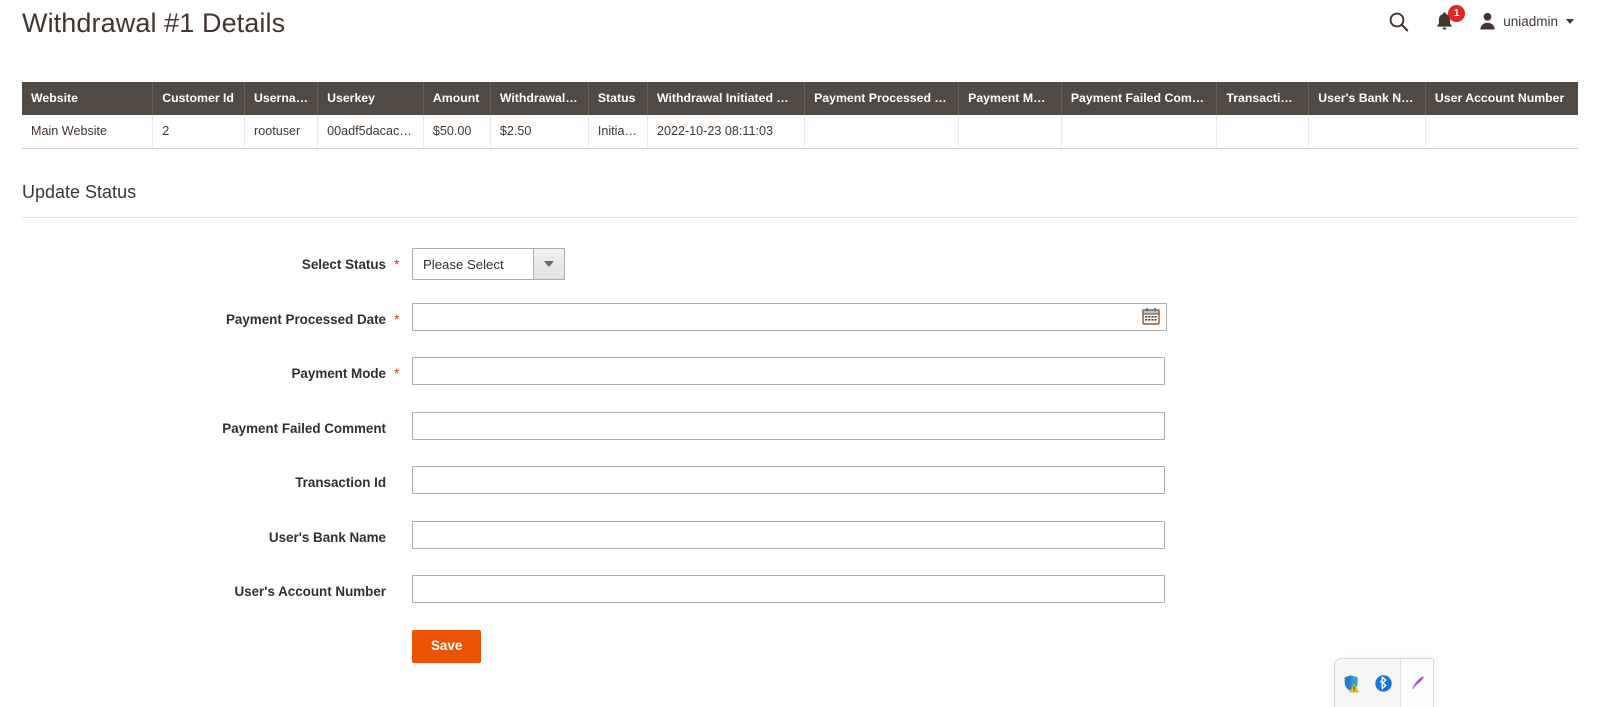 The width and height of the screenshot is (1600, 707). What do you see at coordinates (397, 373) in the screenshot?
I see `required-marker-payment-mode: *` at bounding box center [397, 373].